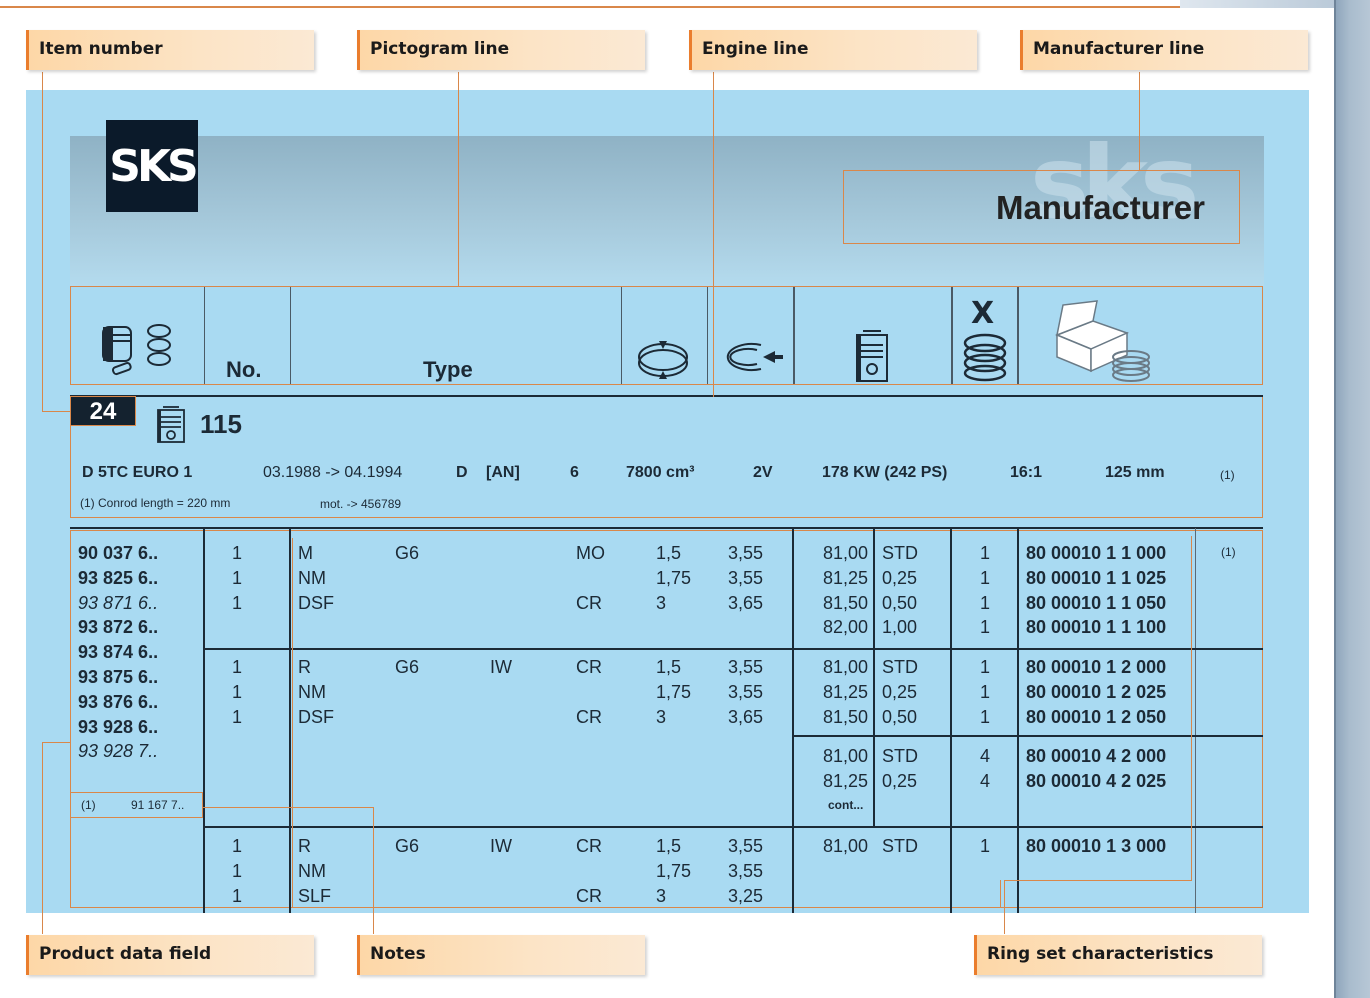 This screenshot has width=1370, height=998. What do you see at coordinates (574, 472) in the screenshot?
I see `engine-cylinders: 6` at bounding box center [574, 472].